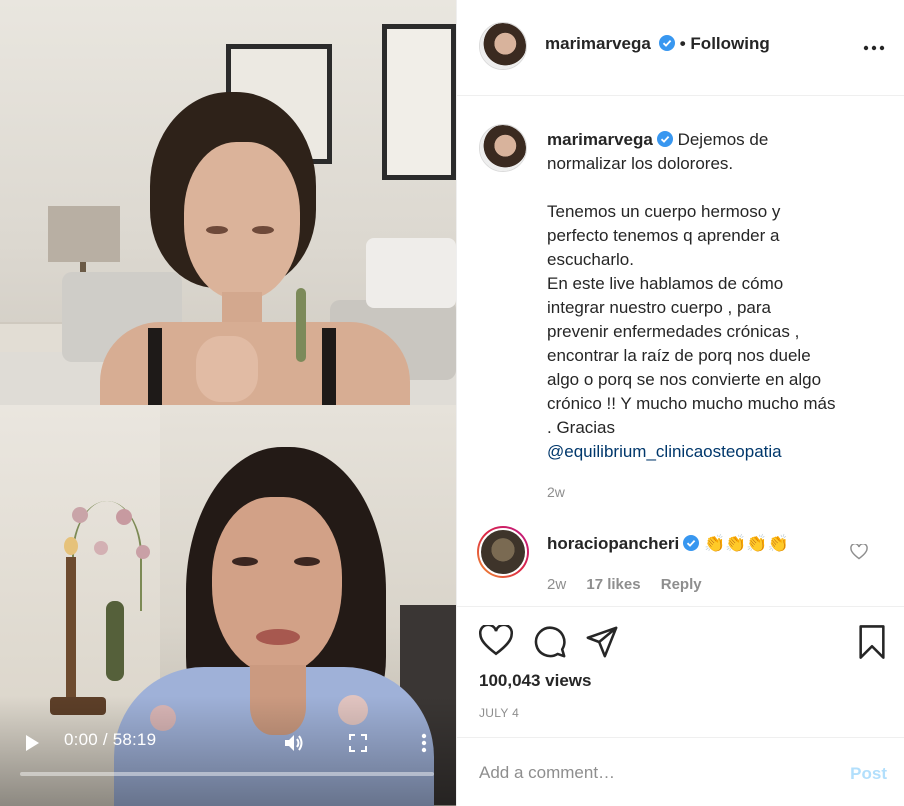 This screenshot has height=806, width=904. I want to click on comment-like-heart-icon, so click(859, 551).